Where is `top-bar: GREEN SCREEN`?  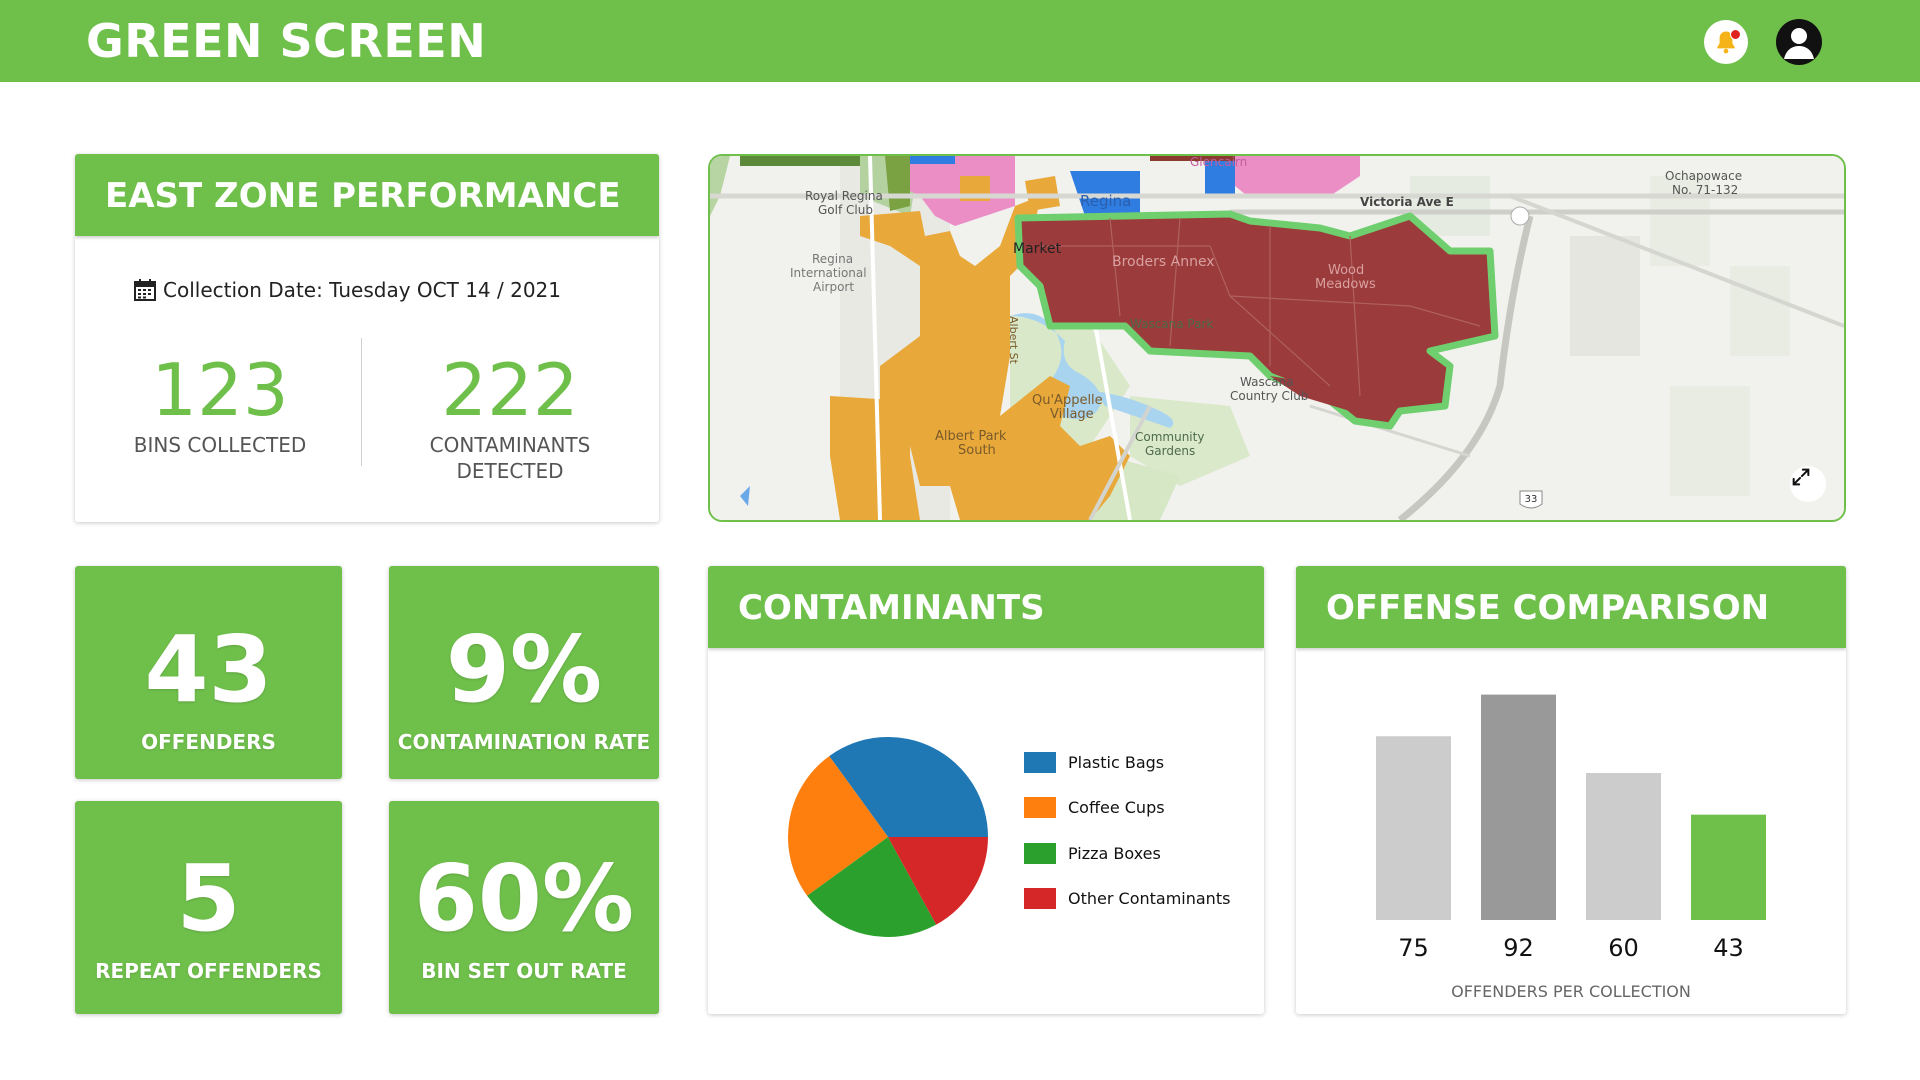
top-bar: GREEN SCREEN is located at coordinates (960, 41).